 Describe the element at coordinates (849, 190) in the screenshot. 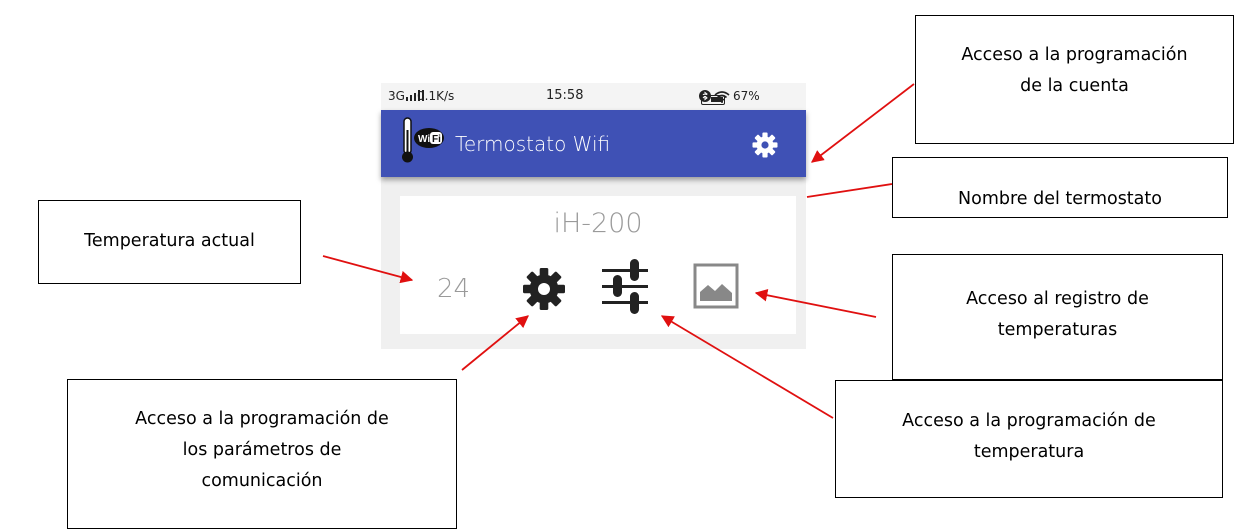

I see `arrow-name` at that location.